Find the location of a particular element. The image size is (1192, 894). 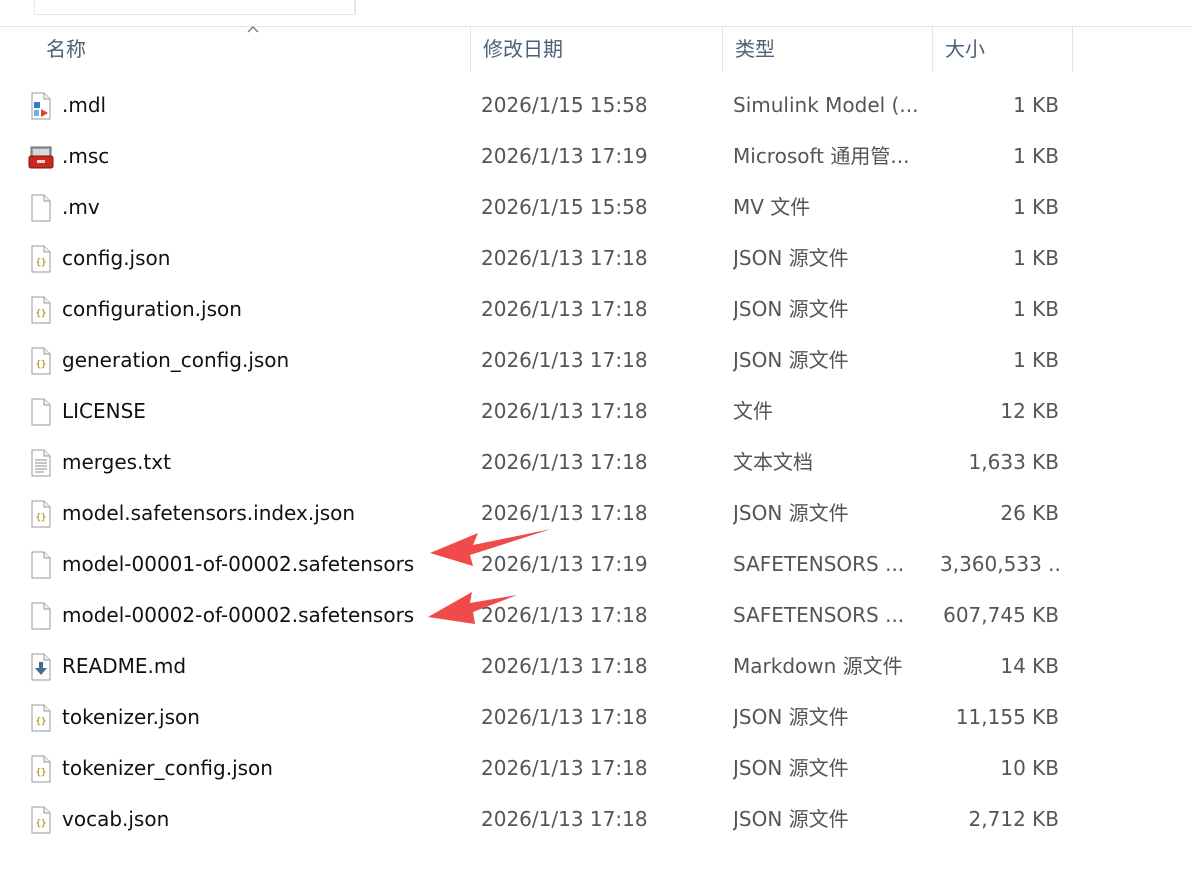

file-row: LICENSE 2026/1/13 17:18 文件 12 KB is located at coordinates (596, 411).